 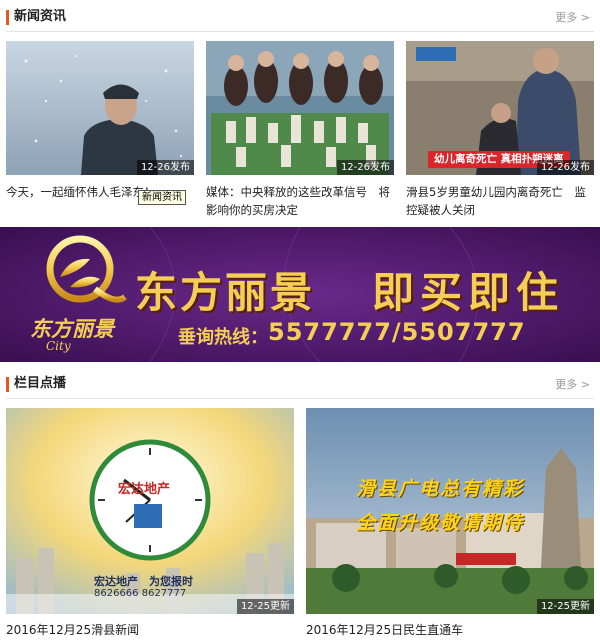 What do you see at coordinates (300, 201) in the screenshot?
I see `news-caption-2: 媒体：中央释放的这些改革信号 将影响你的买房决定` at bounding box center [300, 201].